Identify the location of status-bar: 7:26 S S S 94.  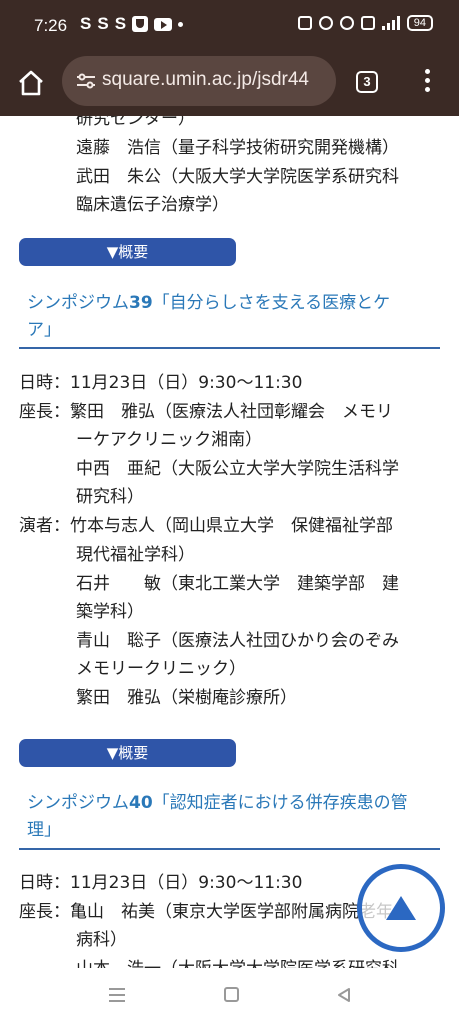
(229, 25).